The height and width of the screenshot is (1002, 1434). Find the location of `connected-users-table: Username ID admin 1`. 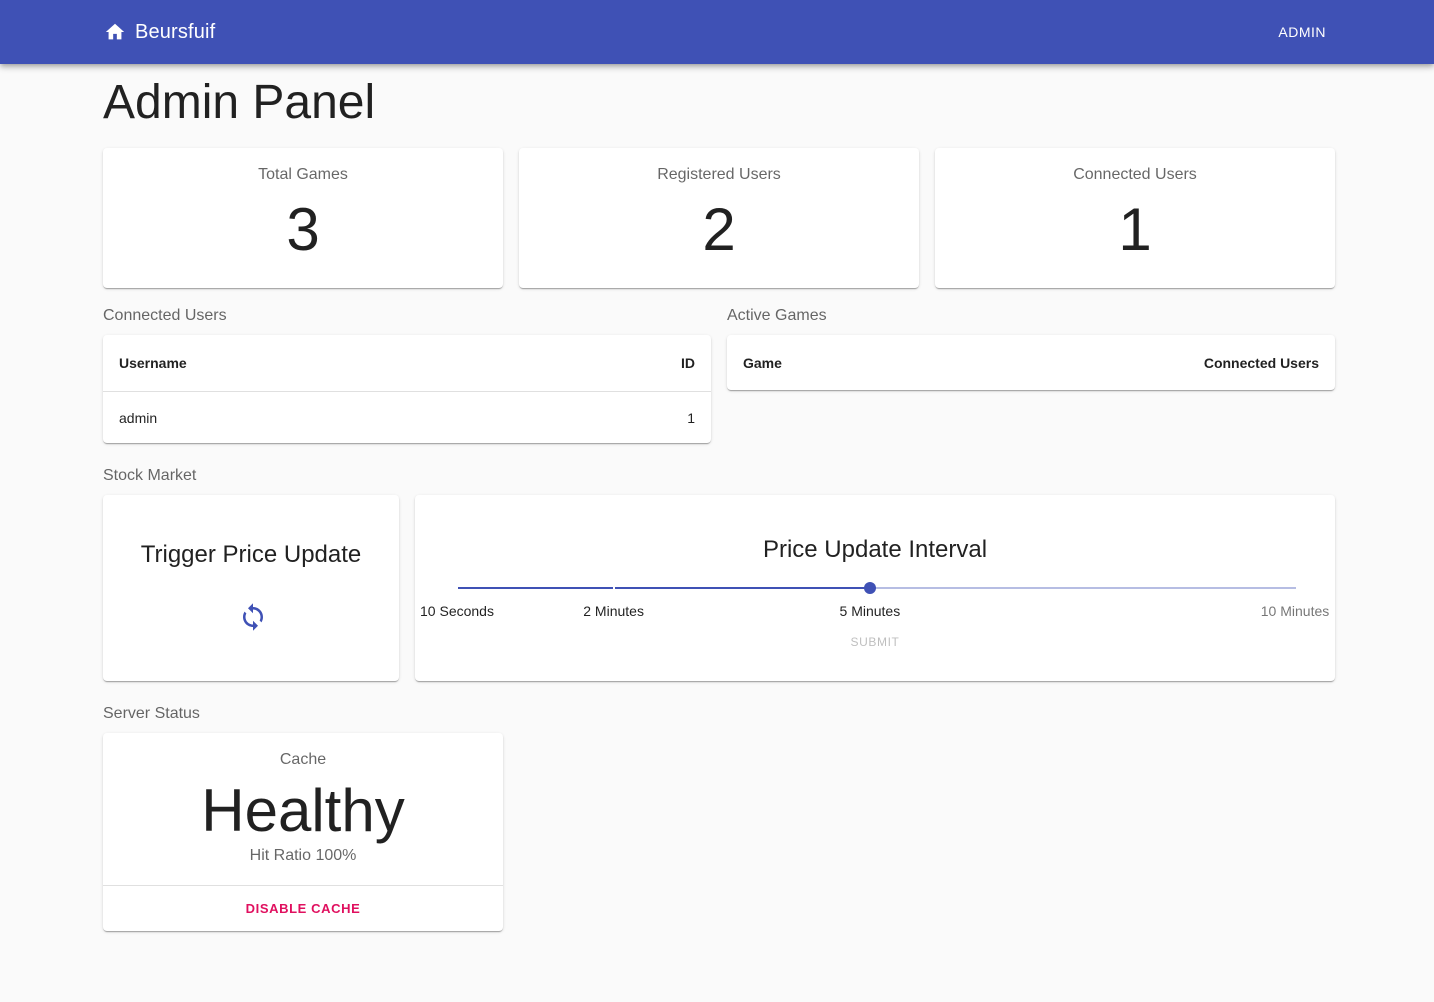

connected-users-table: Username ID admin 1 is located at coordinates (407, 389).